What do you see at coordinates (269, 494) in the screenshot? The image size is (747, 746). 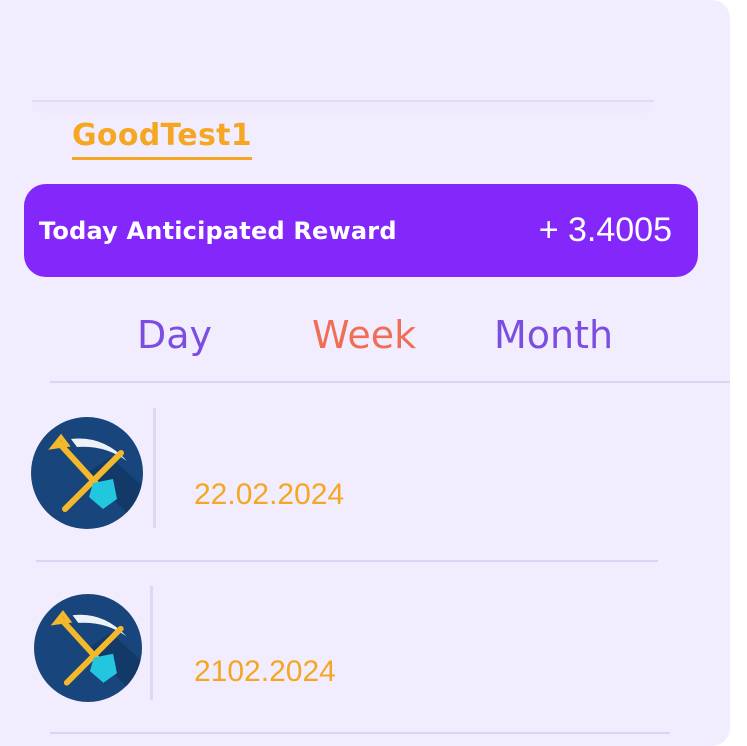 I see `item-date: 22.02.2024` at bounding box center [269, 494].